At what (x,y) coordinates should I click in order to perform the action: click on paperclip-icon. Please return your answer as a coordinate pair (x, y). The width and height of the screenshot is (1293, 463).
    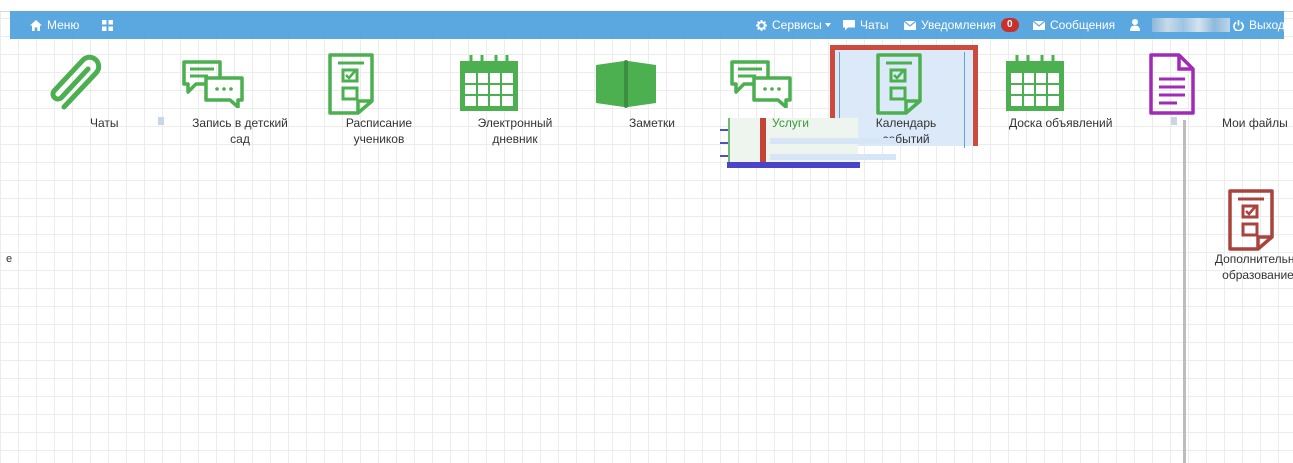
    Looking at the image, I should click on (76, 82).